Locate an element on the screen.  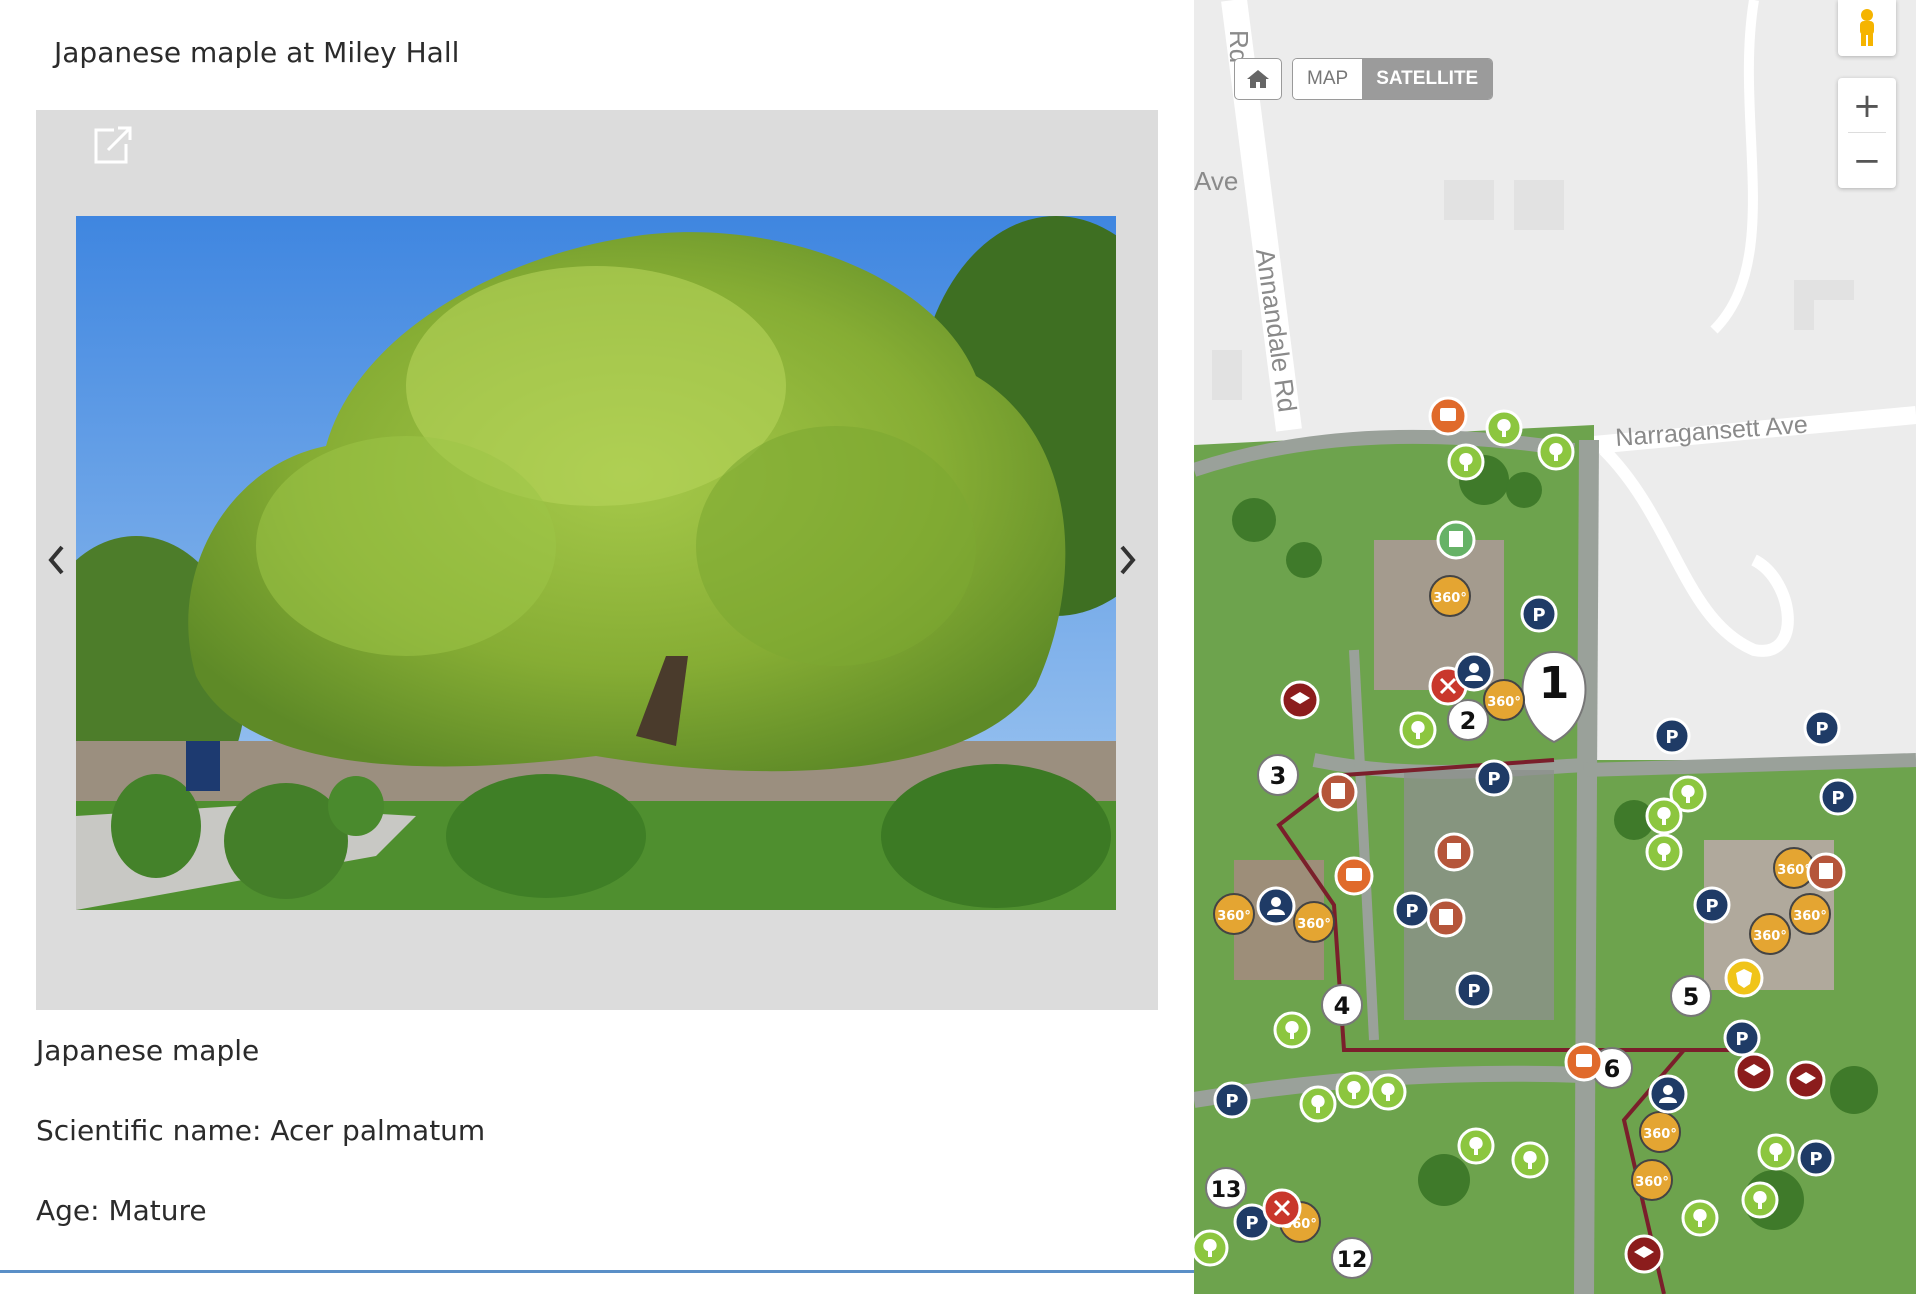
zoom-control: + − is located at coordinates (1867, 133).